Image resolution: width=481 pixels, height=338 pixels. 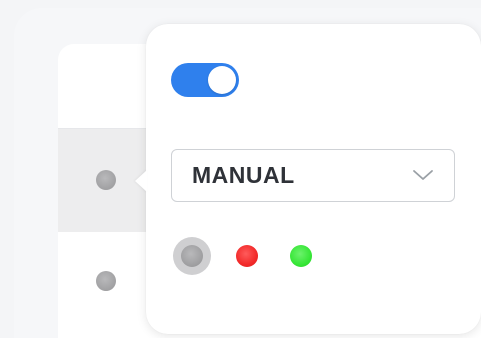 I want to click on status-option-neutral, so click(x=192, y=256).